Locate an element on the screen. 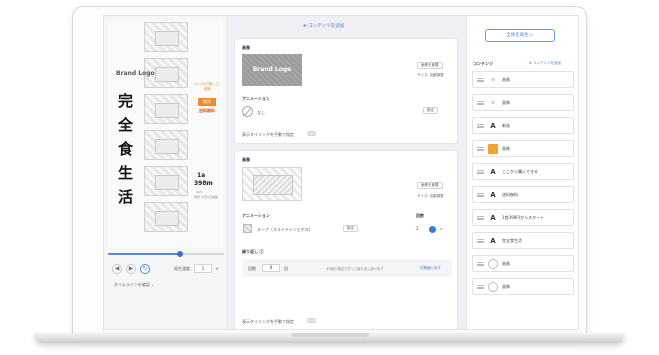  count-label: 回数 is located at coordinates (252, 268).